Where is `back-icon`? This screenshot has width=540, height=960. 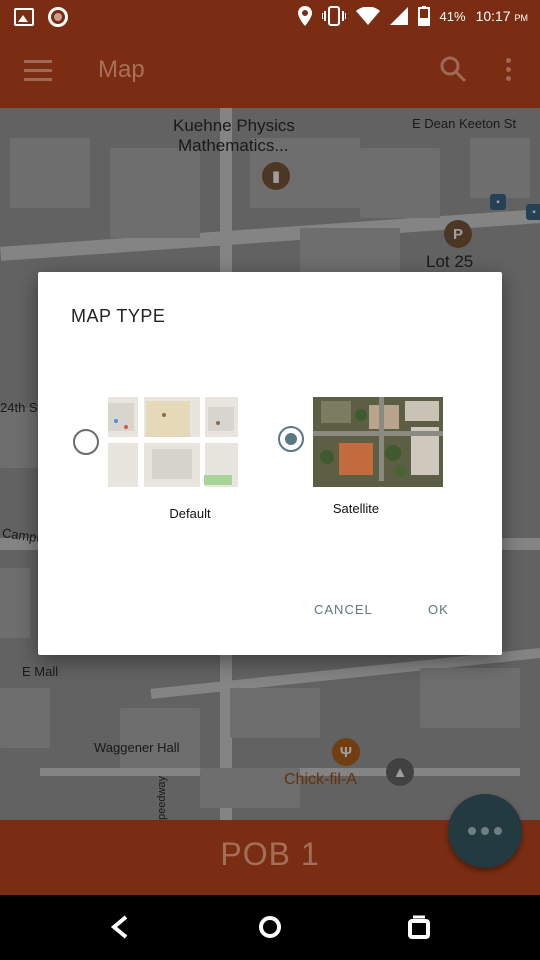 back-icon is located at coordinates (120, 927).